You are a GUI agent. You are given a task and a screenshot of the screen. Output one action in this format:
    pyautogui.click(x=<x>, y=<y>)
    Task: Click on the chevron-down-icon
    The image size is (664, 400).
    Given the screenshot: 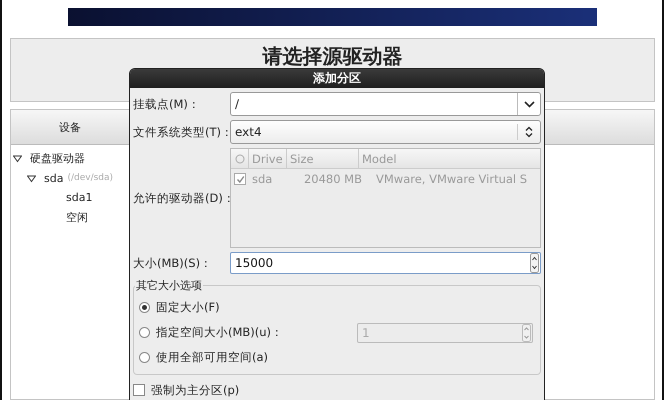 What is the action you would take?
    pyautogui.click(x=529, y=104)
    